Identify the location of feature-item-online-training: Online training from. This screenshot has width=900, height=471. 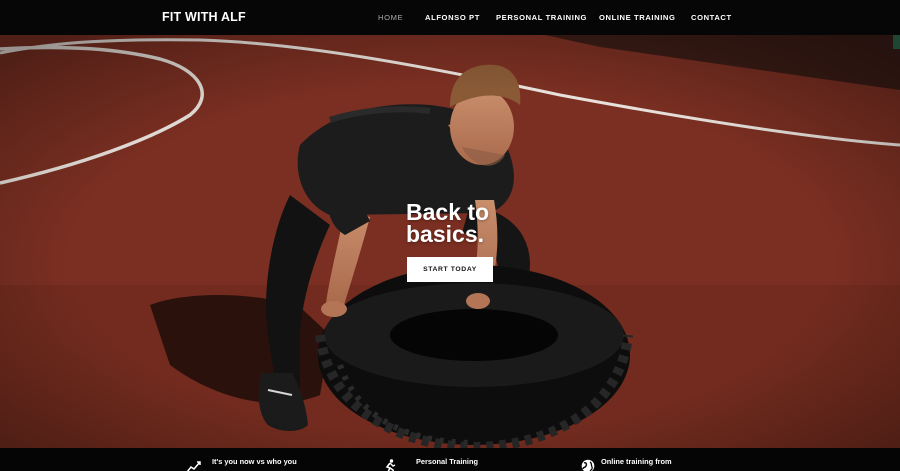
(626, 464).